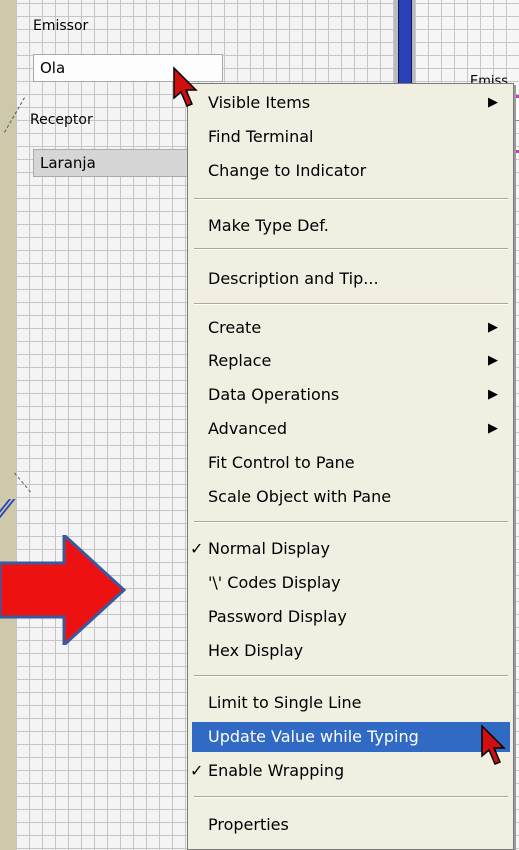 The width and height of the screenshot is (519, 850). I want to click on menu-item-fit-control-to-pane: Fit Control to Pane, so click(351, 463).